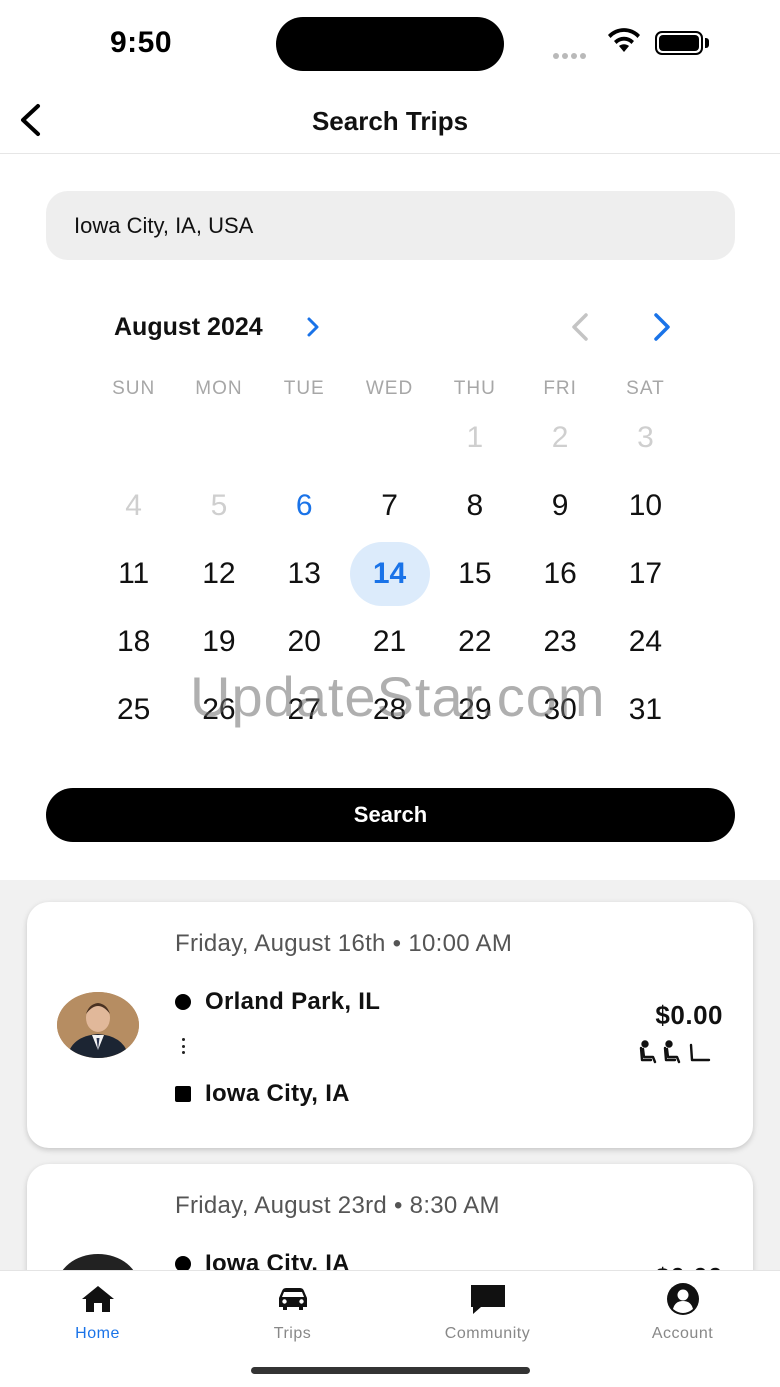 The width and height of the screenshot is (780, 1387). I want to click on calendar-day-9: 9, so click(559, 506).